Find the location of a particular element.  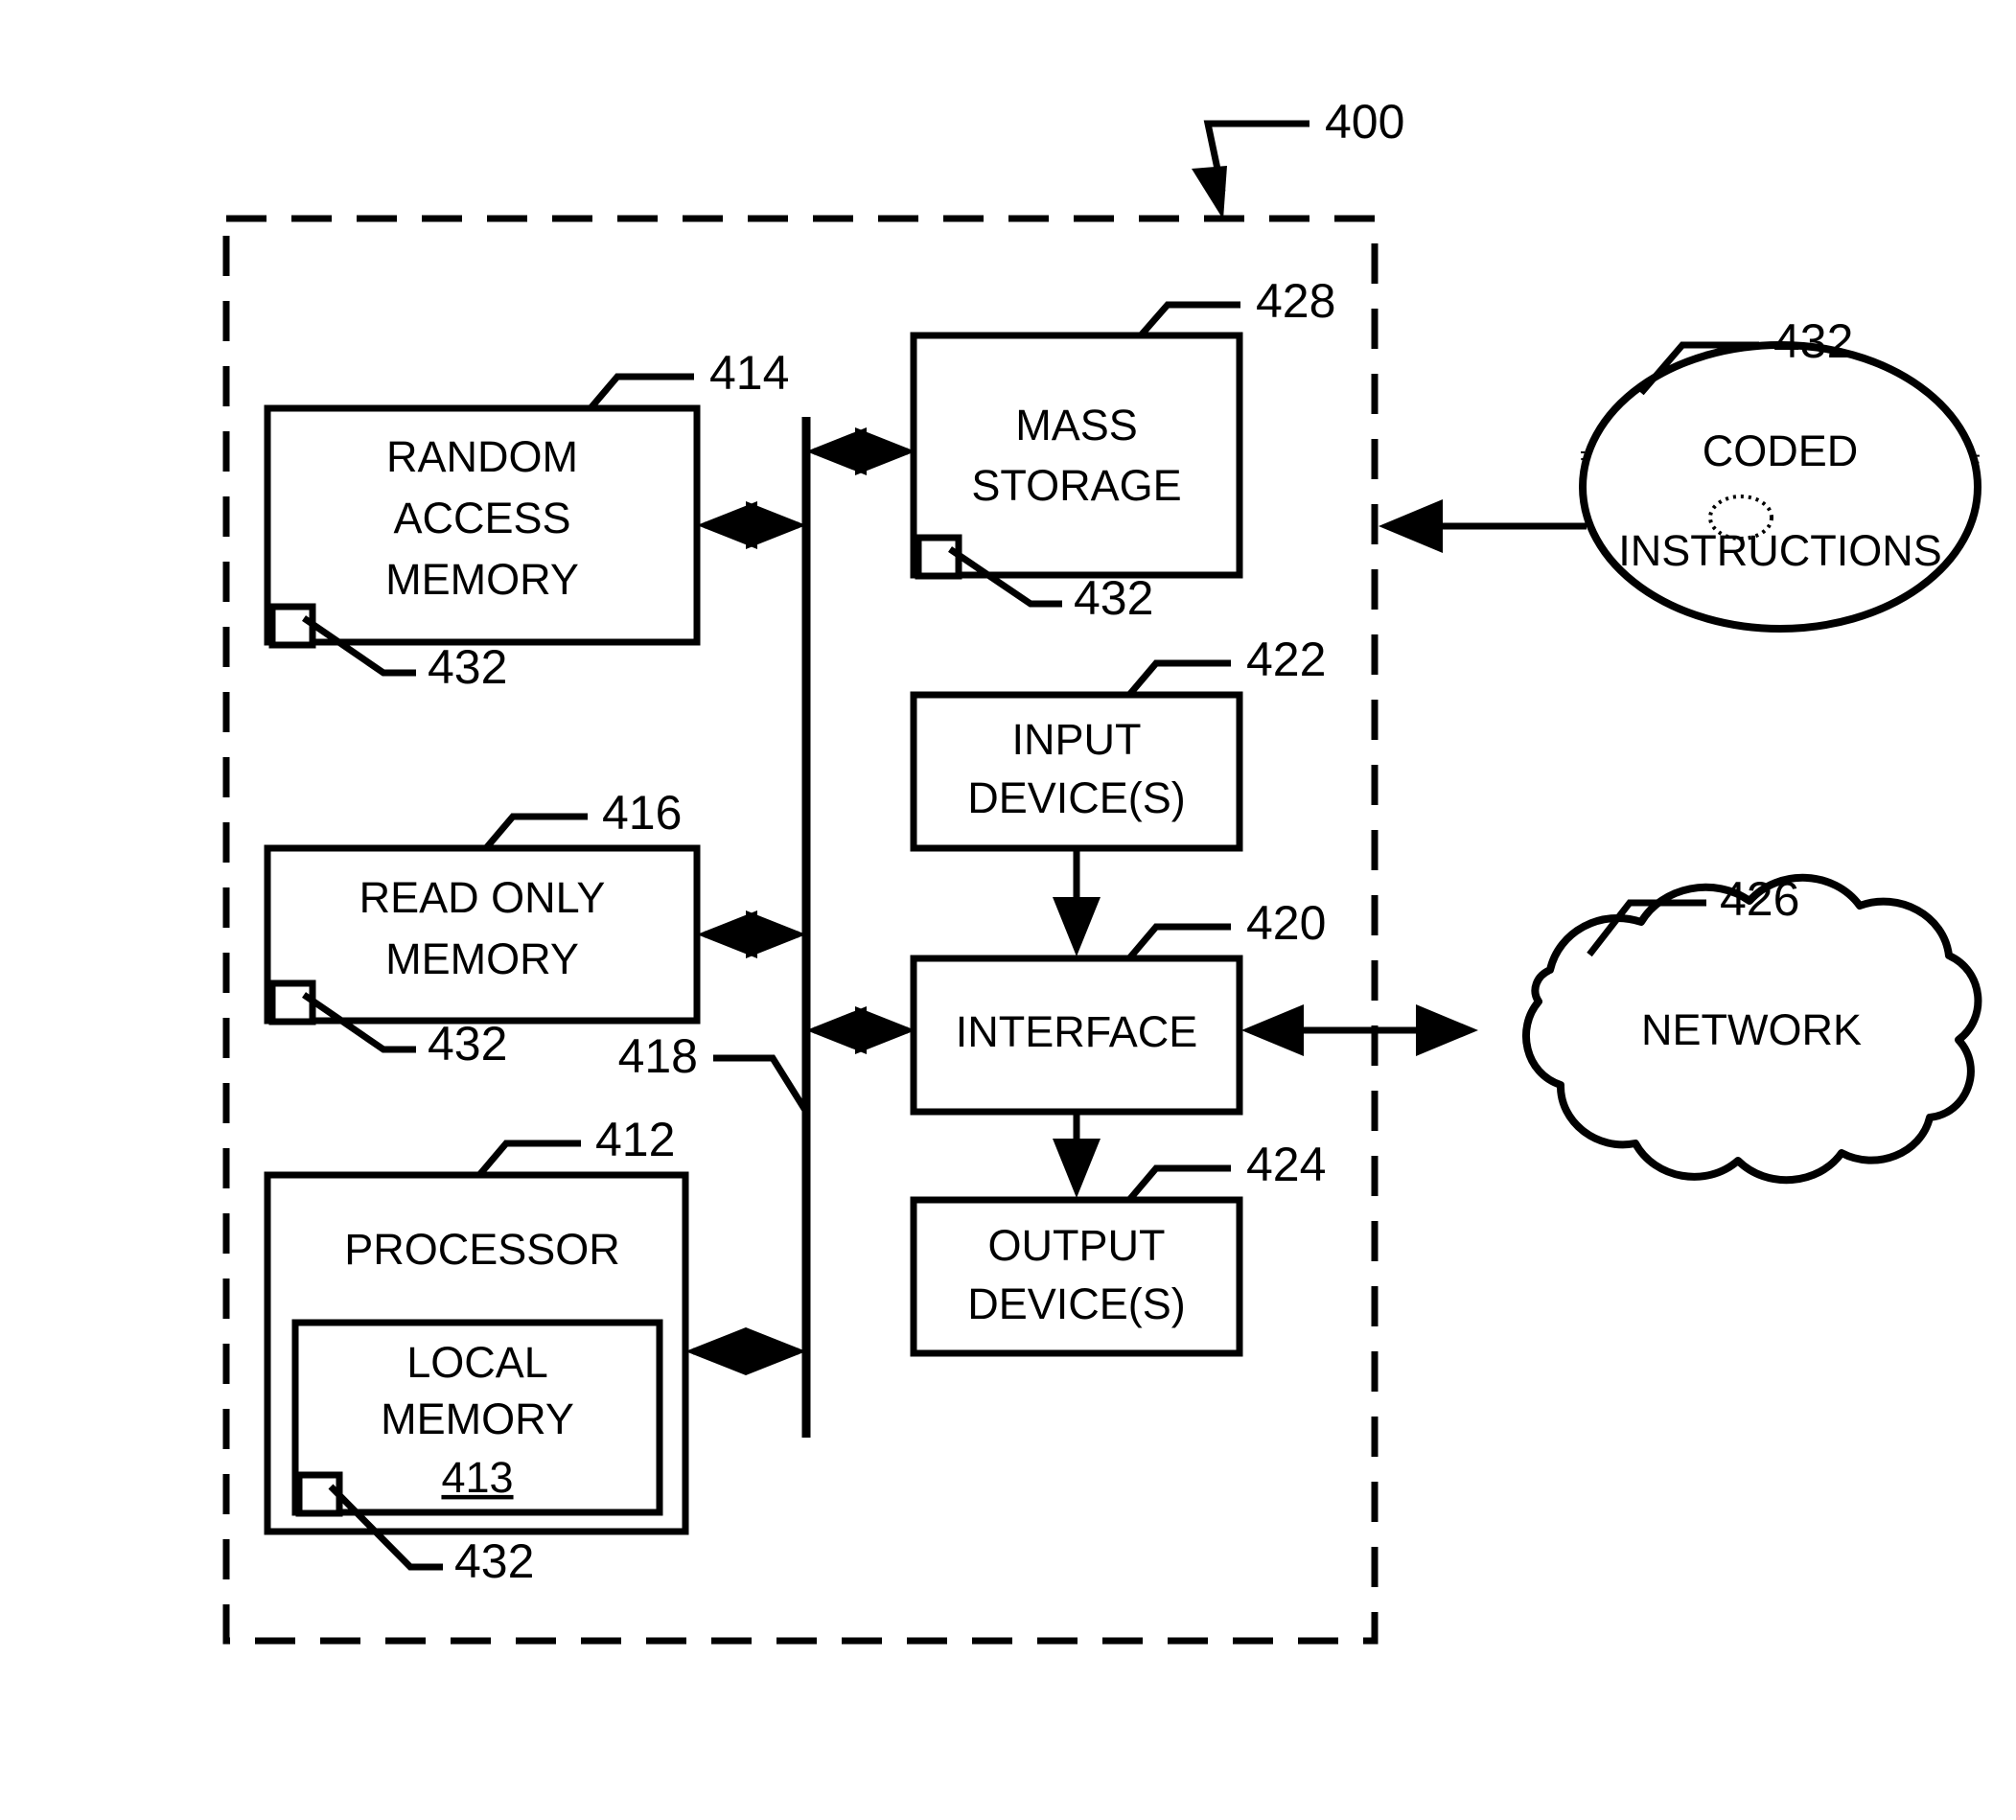

coded-instructions-line2: INSTRUCTIONS is located at coordinates (1780, 550).